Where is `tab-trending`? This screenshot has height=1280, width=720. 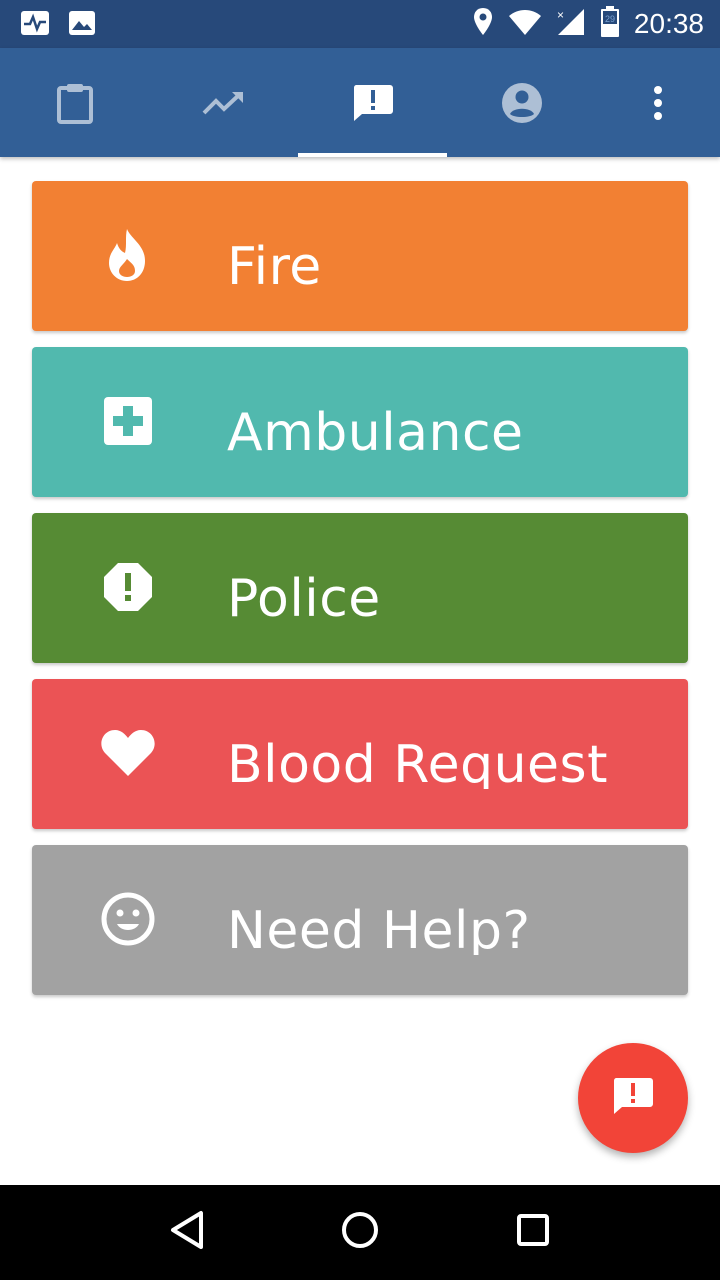 tab-trending is located at coordinates (223, 102).